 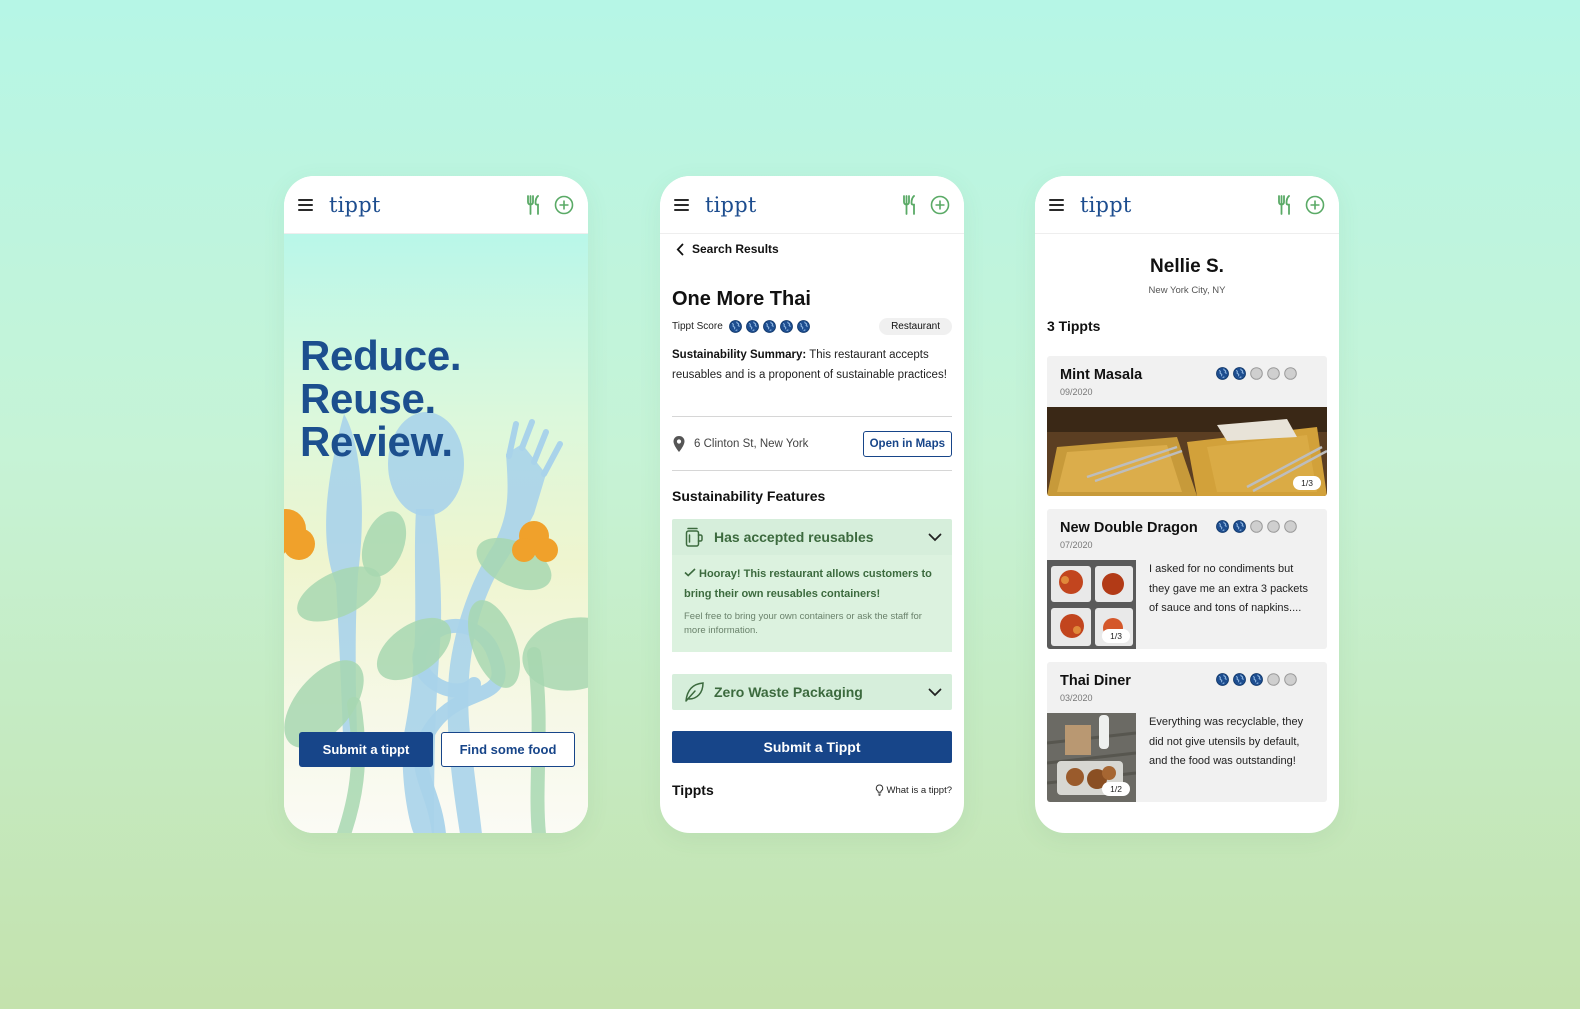 I want to click on feature-accordion-zero-waste: Zero Waste Packaging, so click(x=812, y=692).